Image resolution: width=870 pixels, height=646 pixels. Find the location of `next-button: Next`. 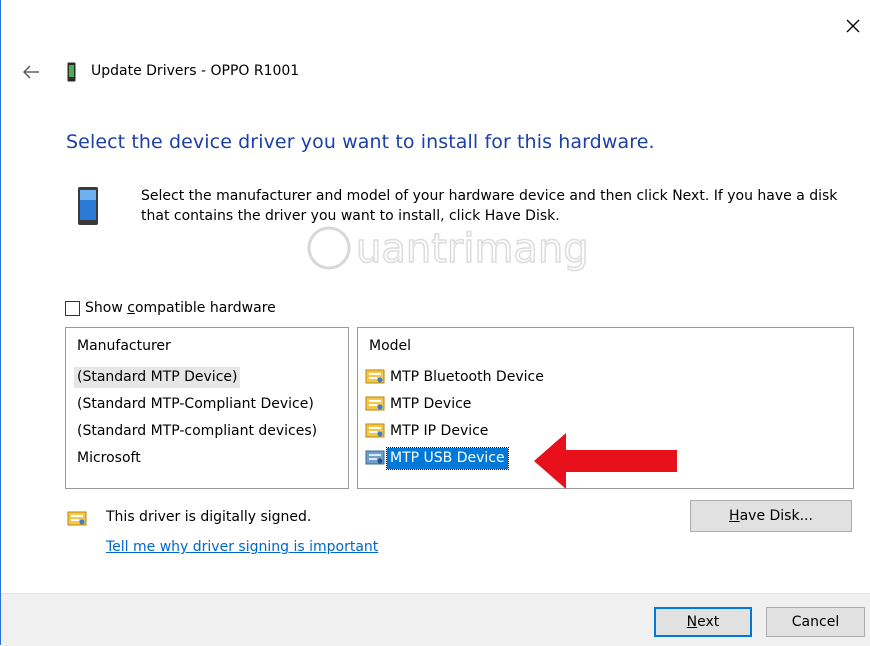

next-button: Next is located at coordinates (703, 622).